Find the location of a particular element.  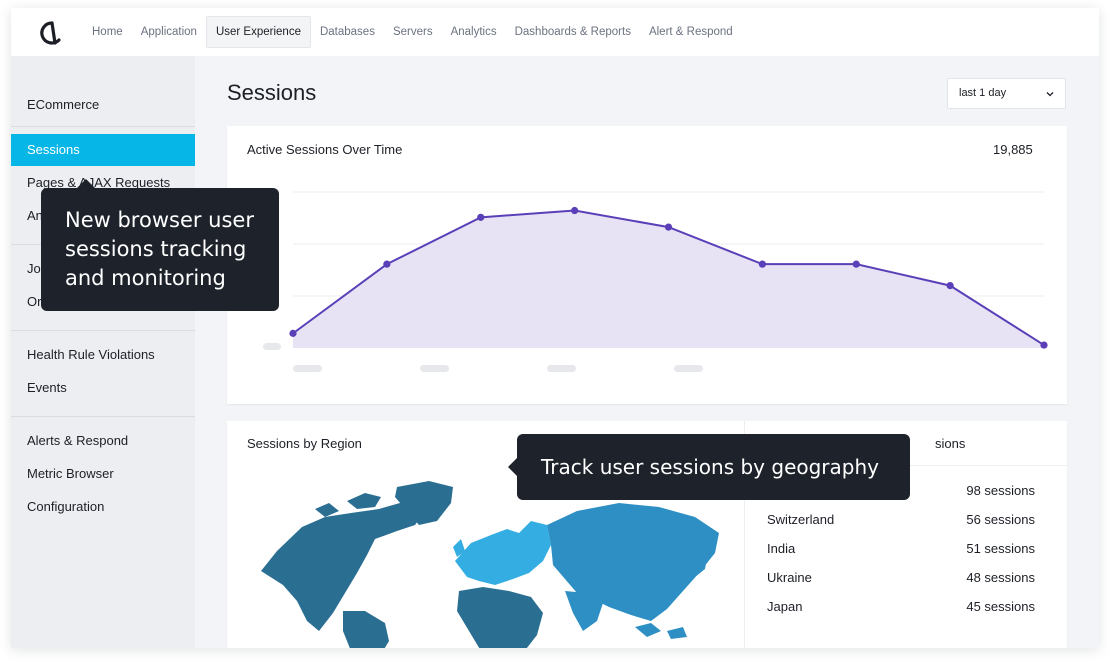

series-area is located at coordinates (668, 279).